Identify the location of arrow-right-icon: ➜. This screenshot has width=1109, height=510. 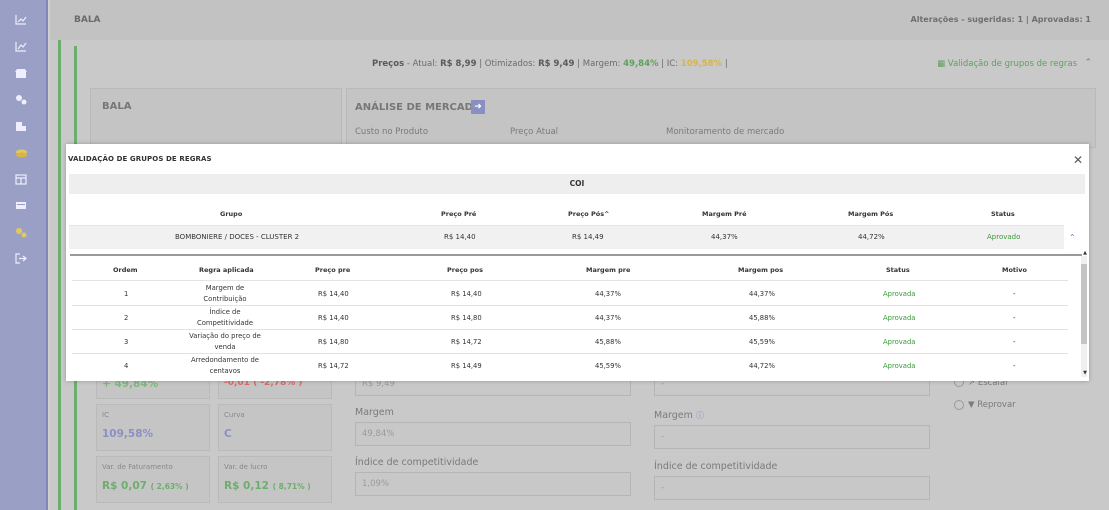
(478, 107).